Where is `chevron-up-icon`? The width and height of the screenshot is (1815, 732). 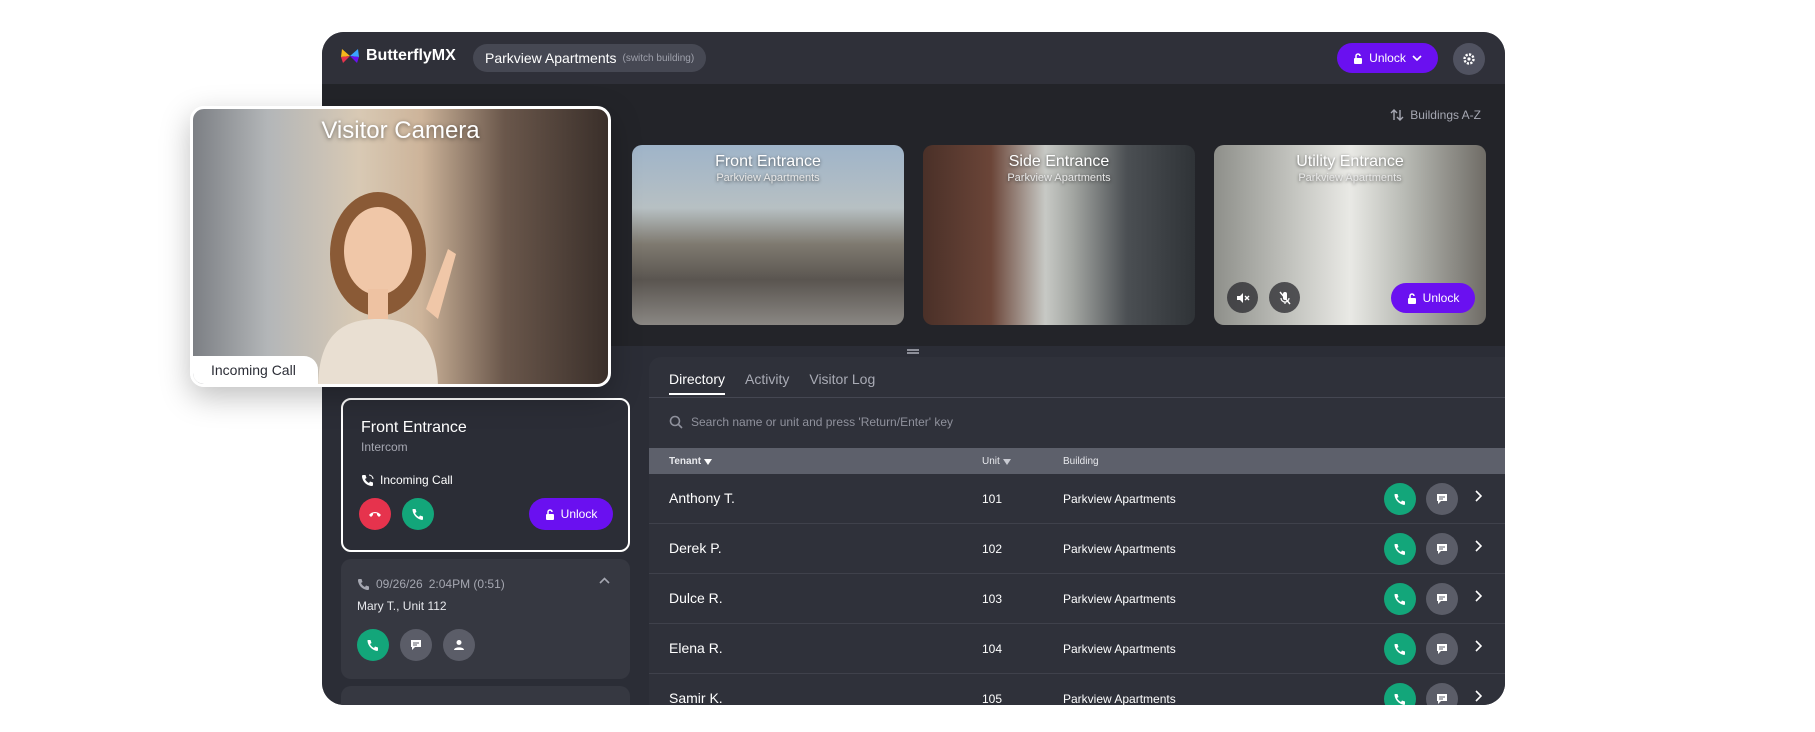
chevron-up-icon is located at coordinates (604, 580).